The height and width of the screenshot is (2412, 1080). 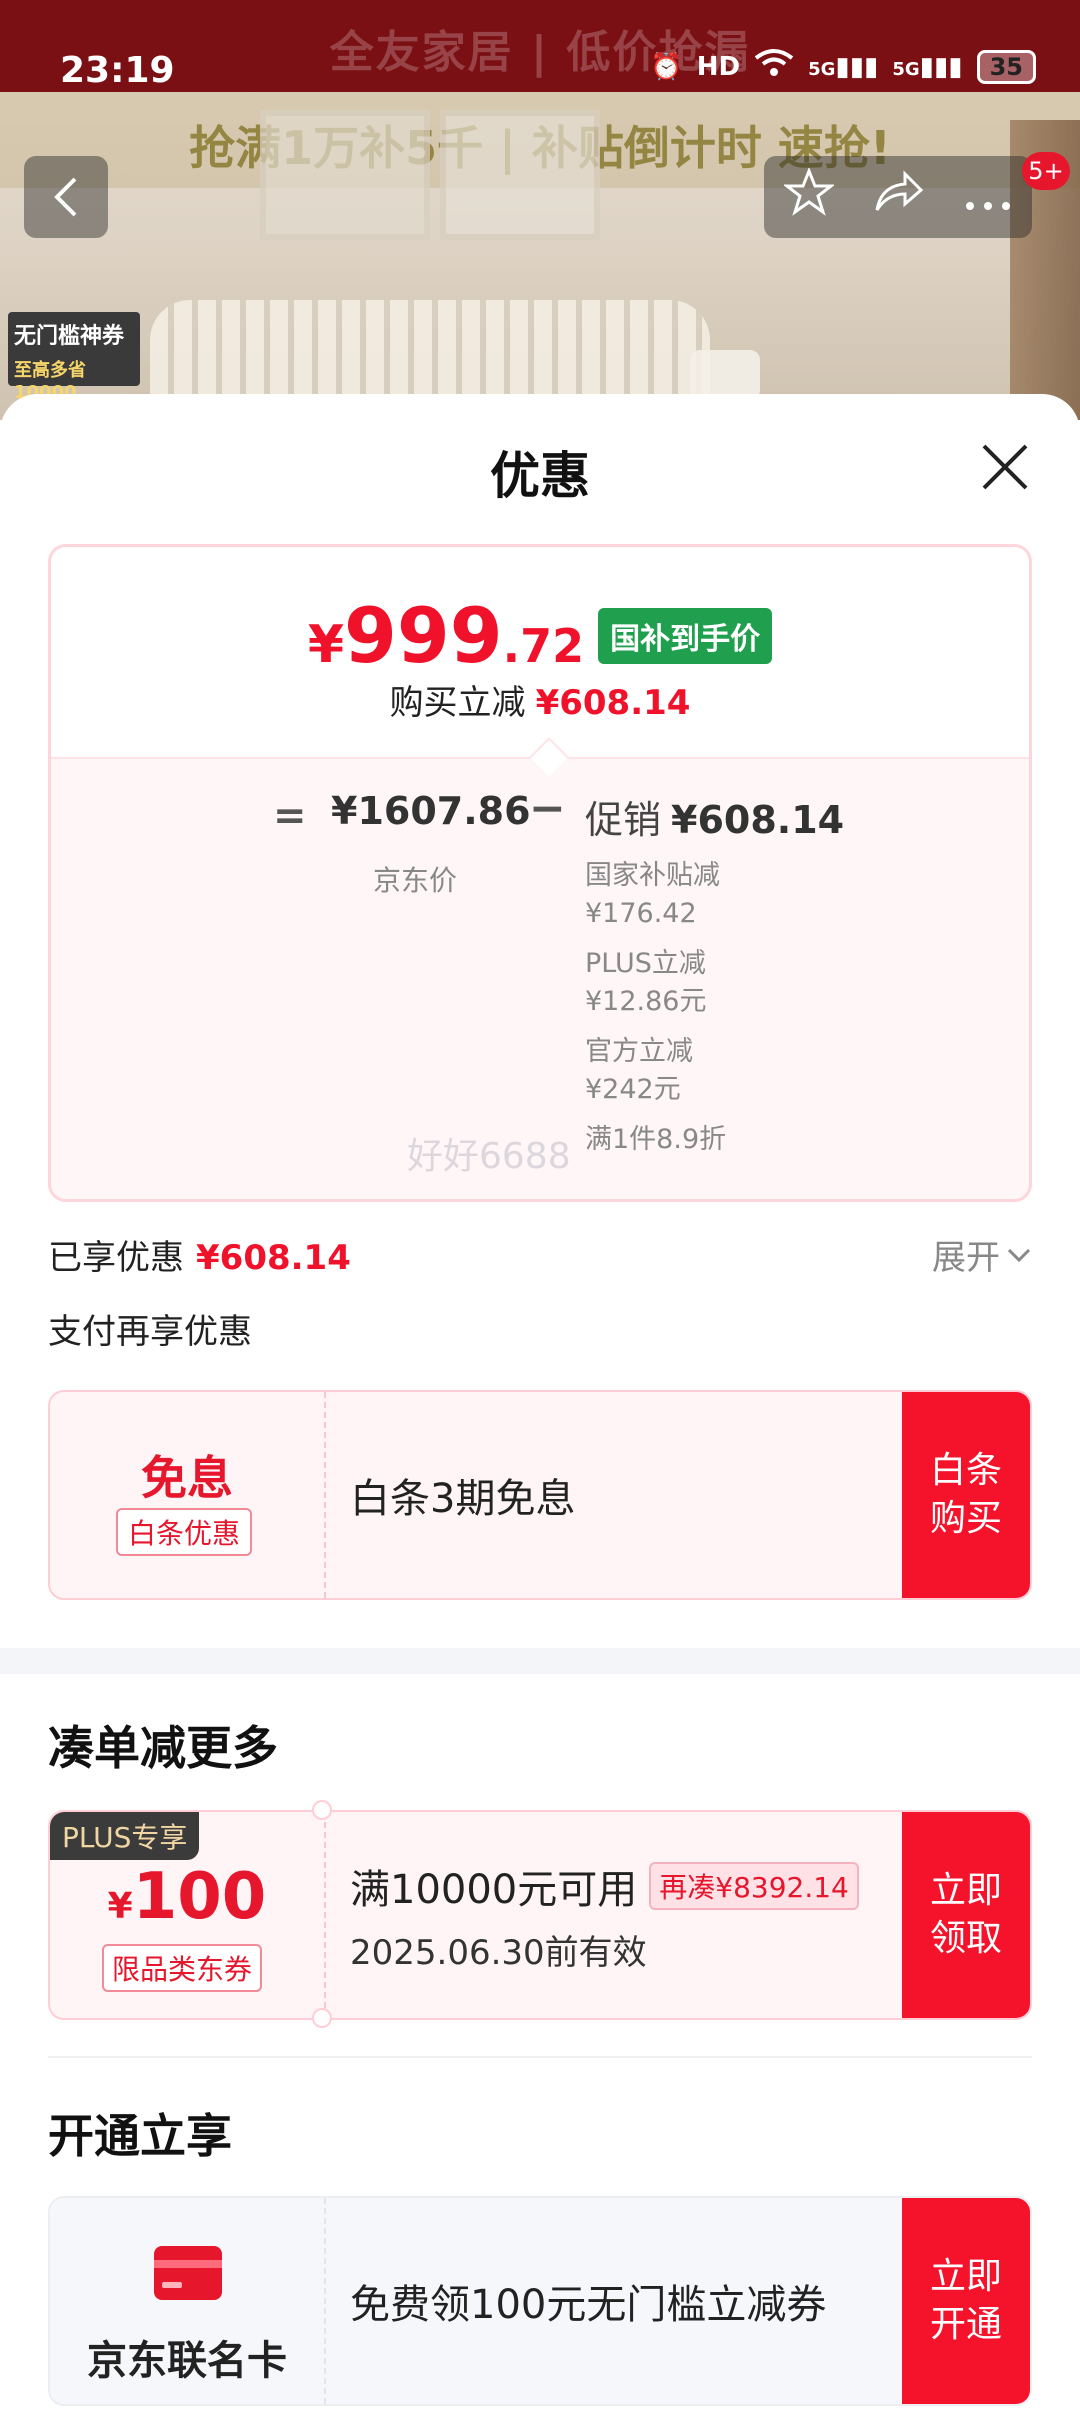 I want to click on baitiao-buy-button: 白条购买, so click(x=966, y=1495).